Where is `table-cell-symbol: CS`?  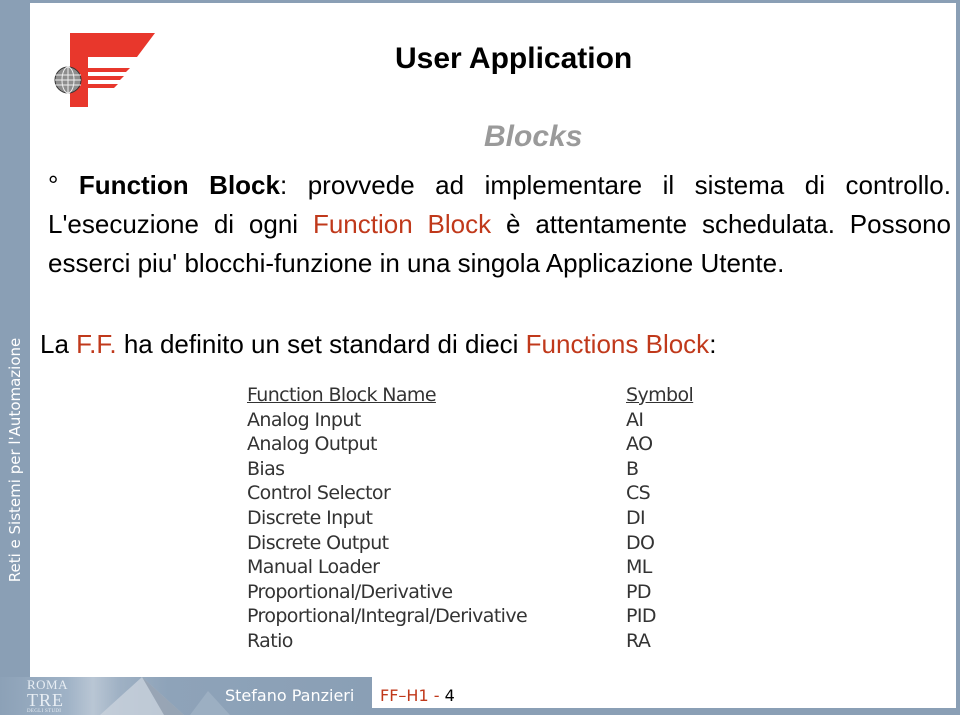 table-cell-symbol: CS is located at coordinates (638, 493).